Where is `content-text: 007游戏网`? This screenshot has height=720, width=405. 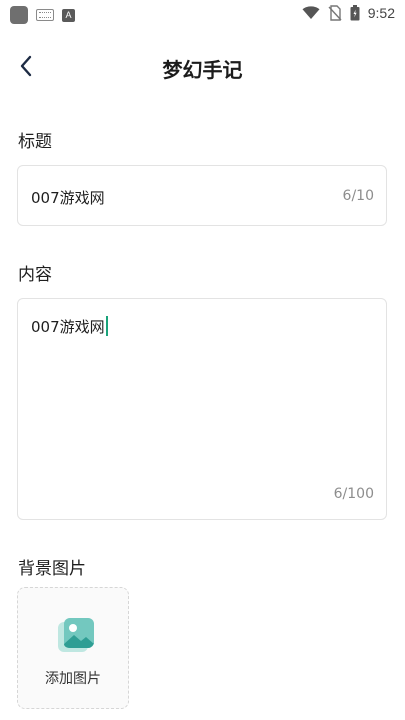
content-text: 007游戏网 is located at coordinates (68, 327).